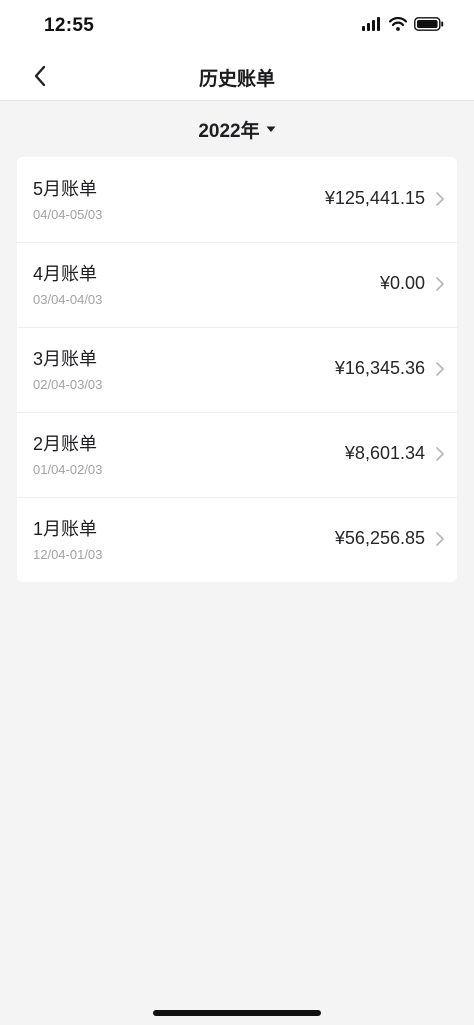 Image resolution: width=474 pixels, height=1025 pixels. I want to click on bill-title: 5月账单, so click(65, 189).